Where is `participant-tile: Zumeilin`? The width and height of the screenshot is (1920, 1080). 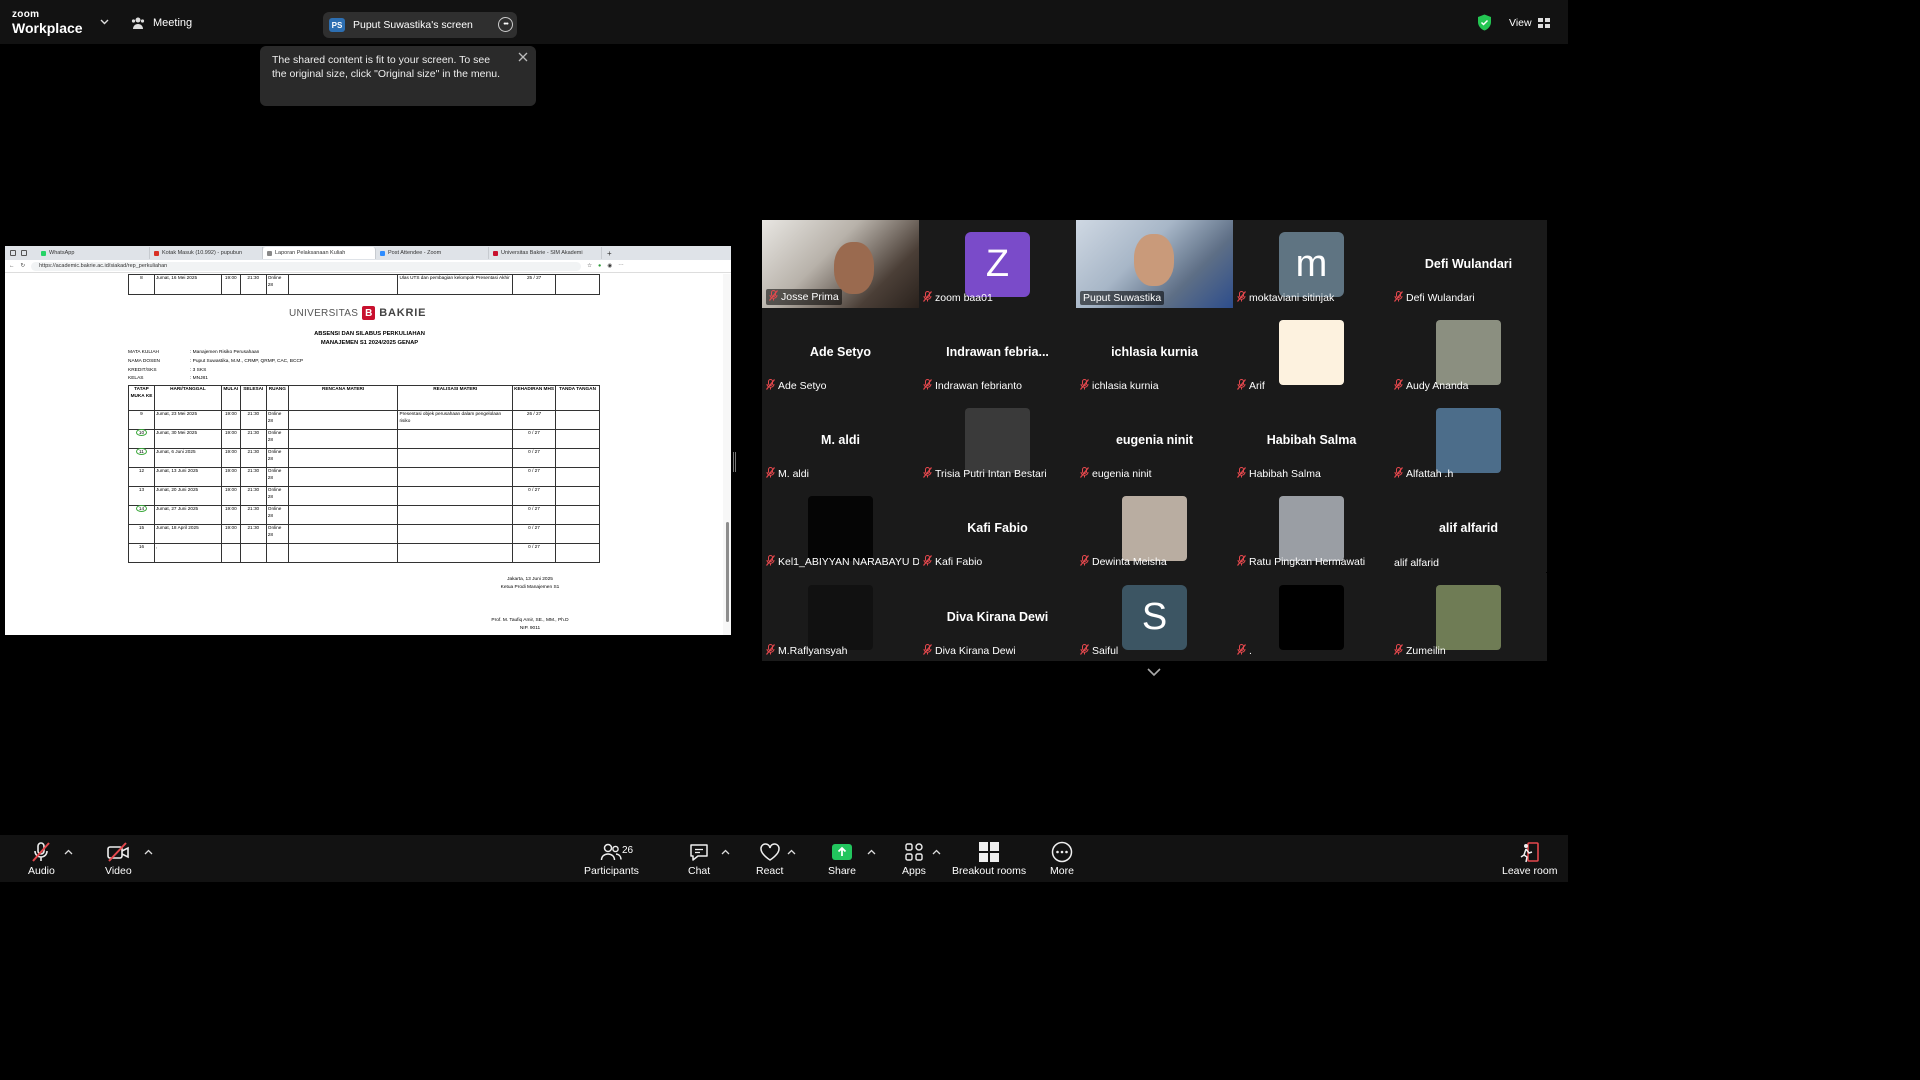 participant-tile: Zumeilin is located at coordinates (1468, 617).